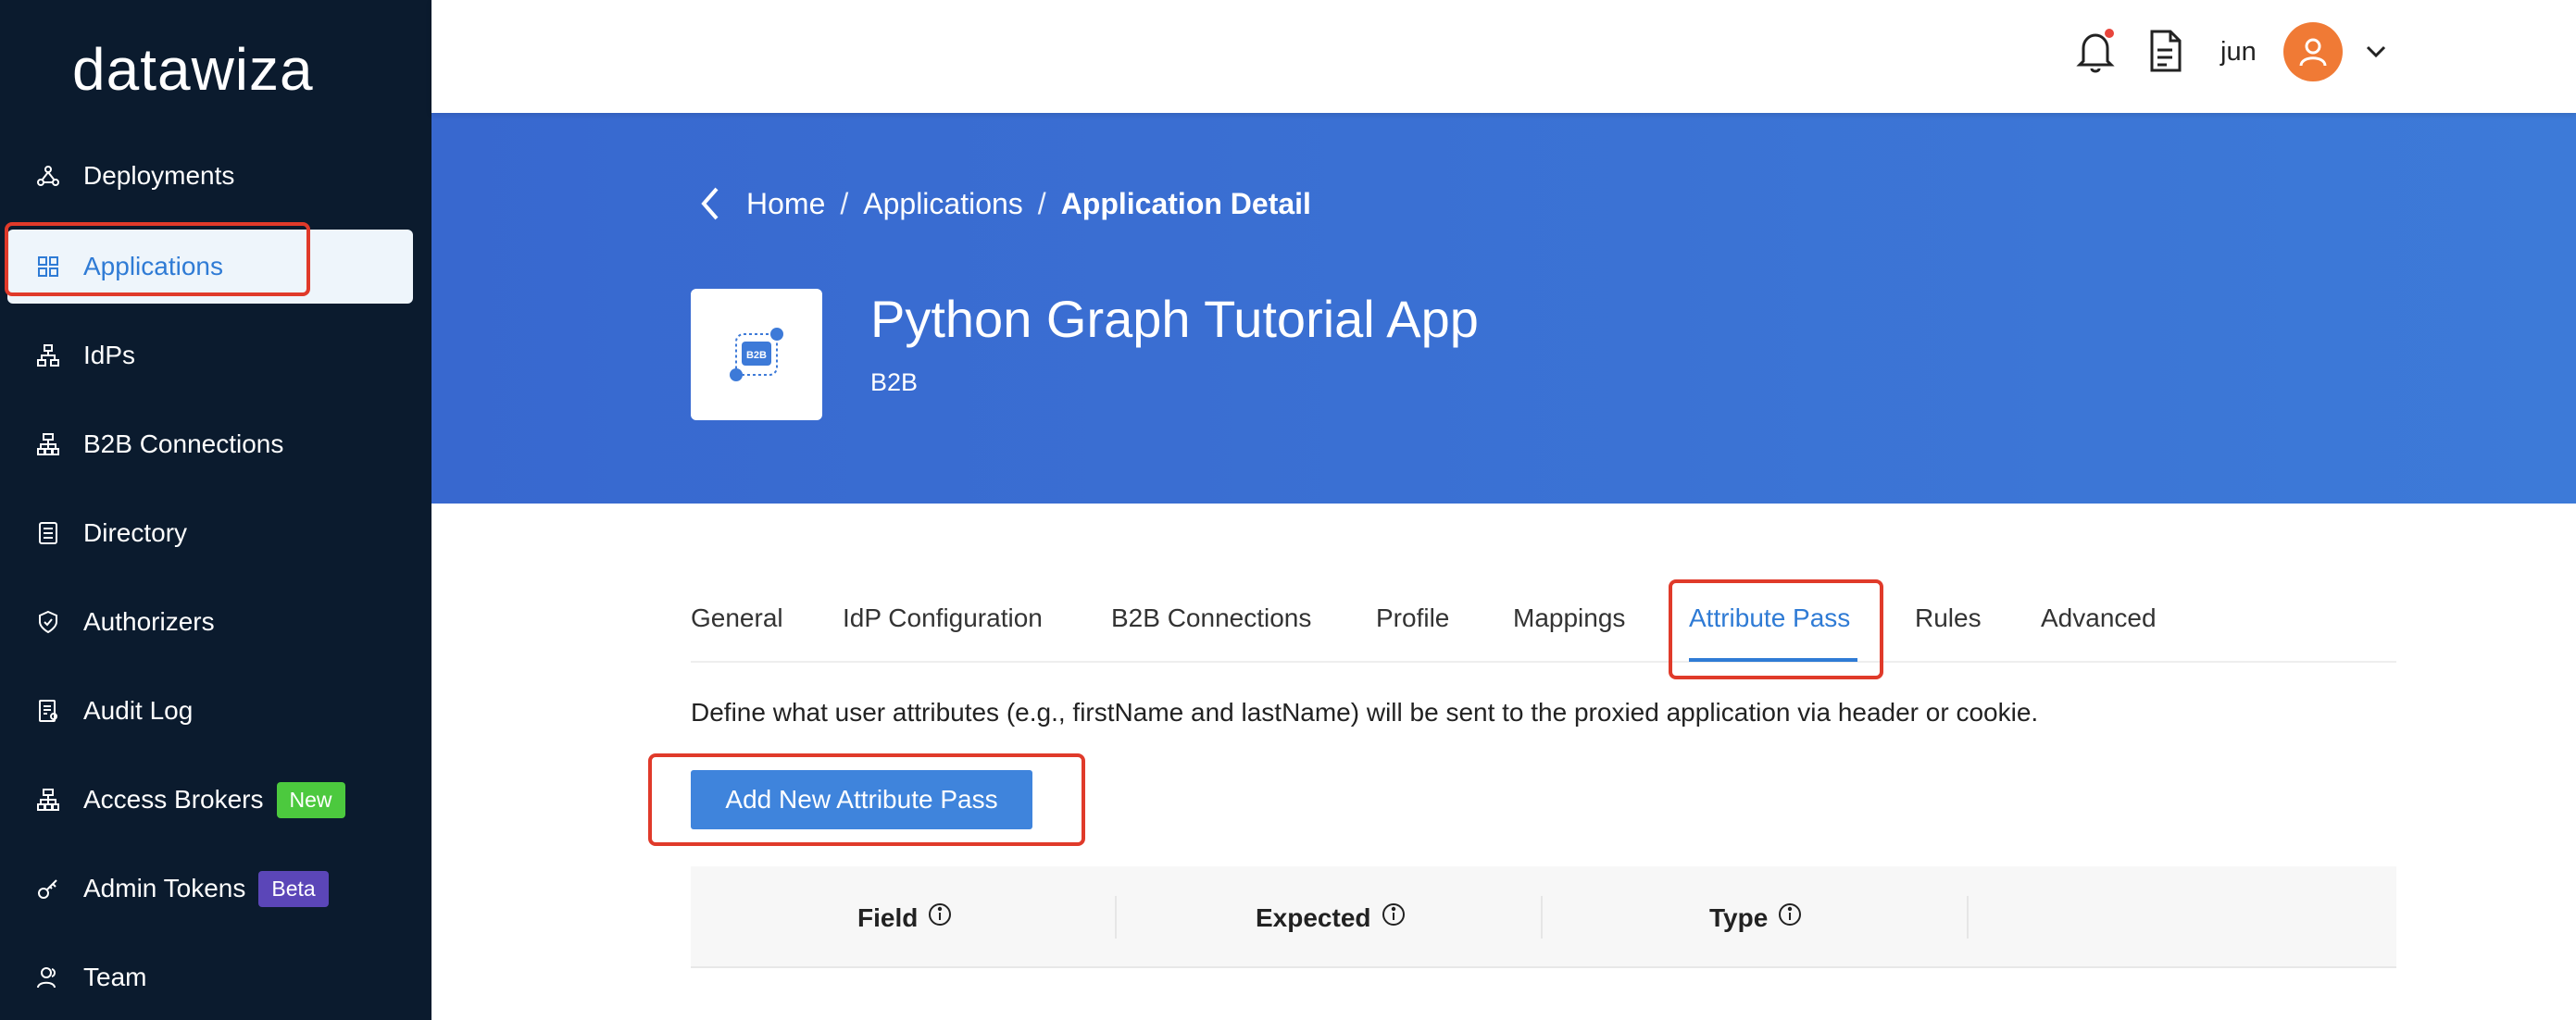  Describe the element at coordinates (48, 622) in the screenshot. I see `shield-icon` at that location.